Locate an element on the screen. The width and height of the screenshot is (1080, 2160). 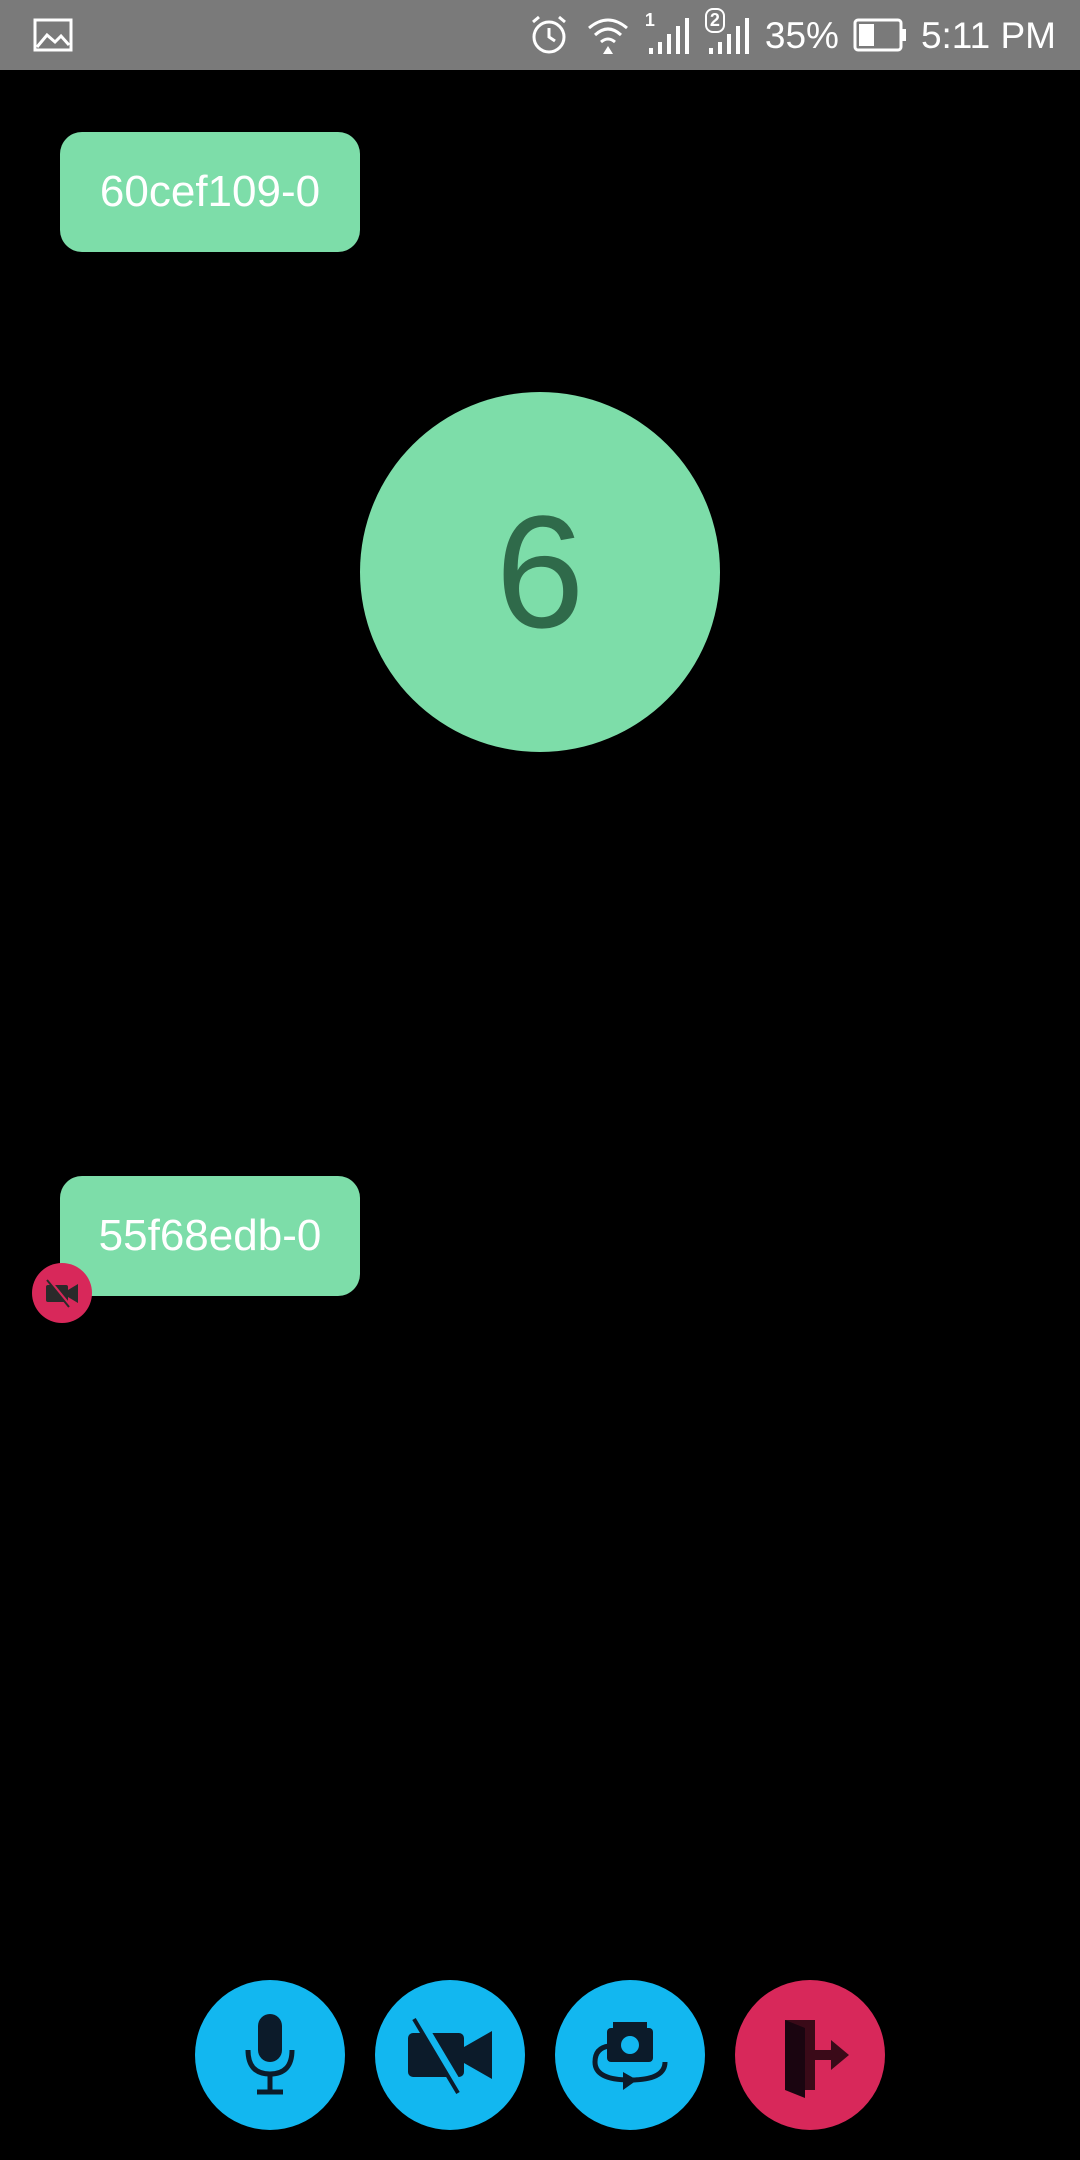
wifi-icon is located at coordinates (608, 35).